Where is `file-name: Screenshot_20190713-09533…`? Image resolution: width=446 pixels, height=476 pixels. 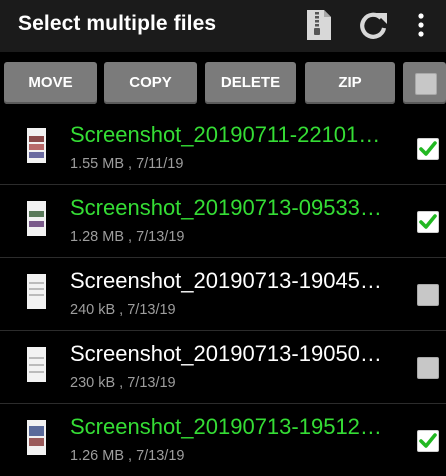 file-name: Screenshot_20190713-09533… is located at coordinates (226, 207).